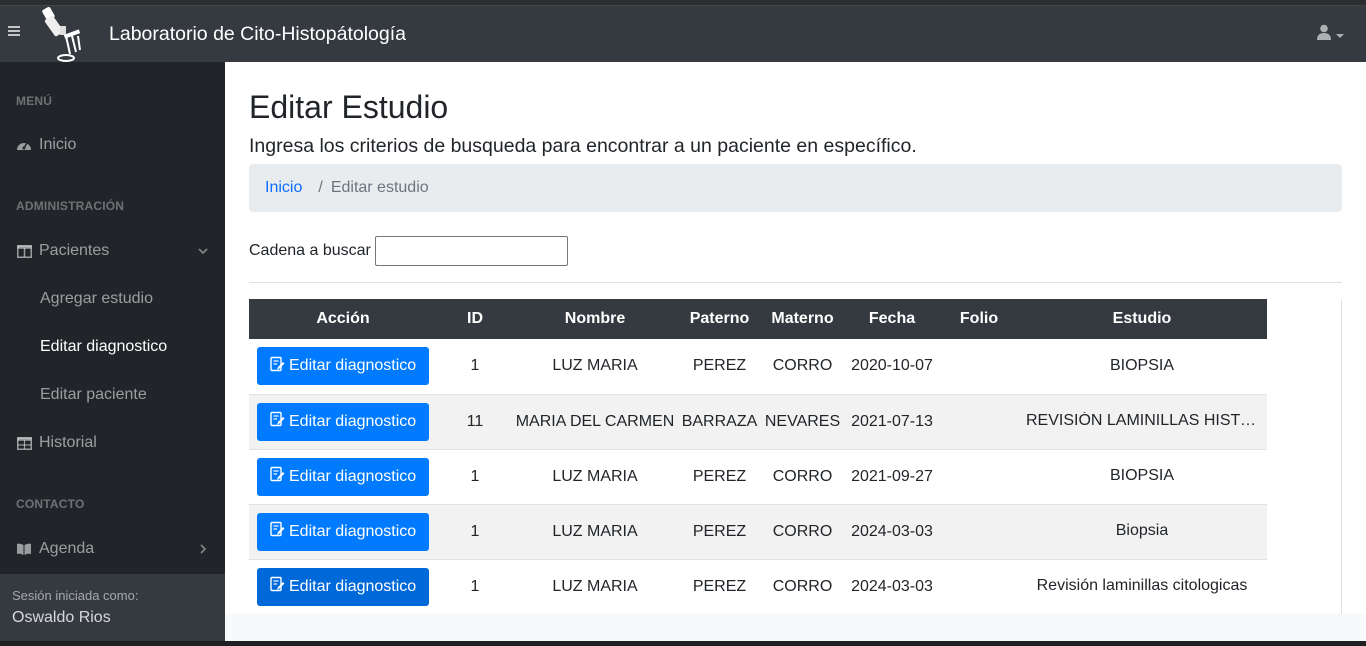 The height and width of the screenshot is (646, 1366). I want to click on sidebar-footer: Sesión iniciada como: Oswaldo Rios, so click(112, 610).